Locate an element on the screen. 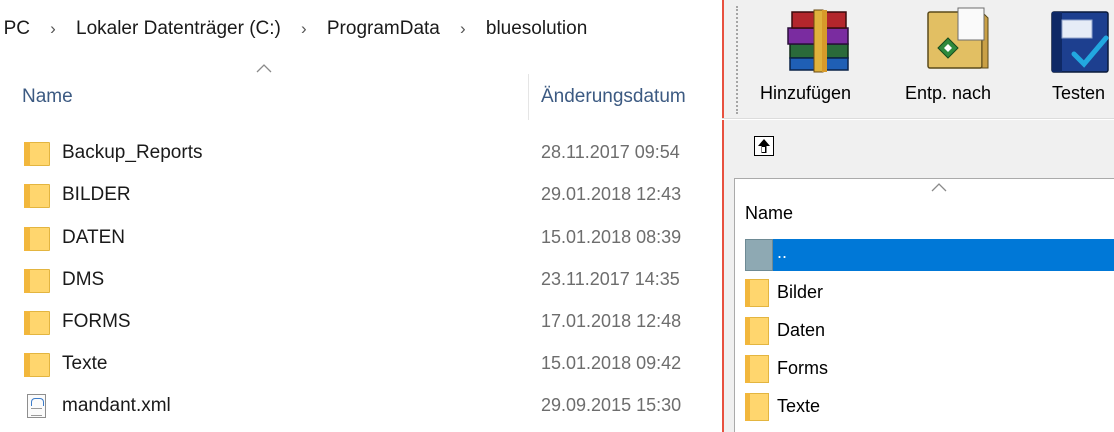 The height and width of the screenshot is (432, 1114). file-row-backup-reports: Backup_Reports 28.11.2017 09:54 is located at coordinates (361, 154).